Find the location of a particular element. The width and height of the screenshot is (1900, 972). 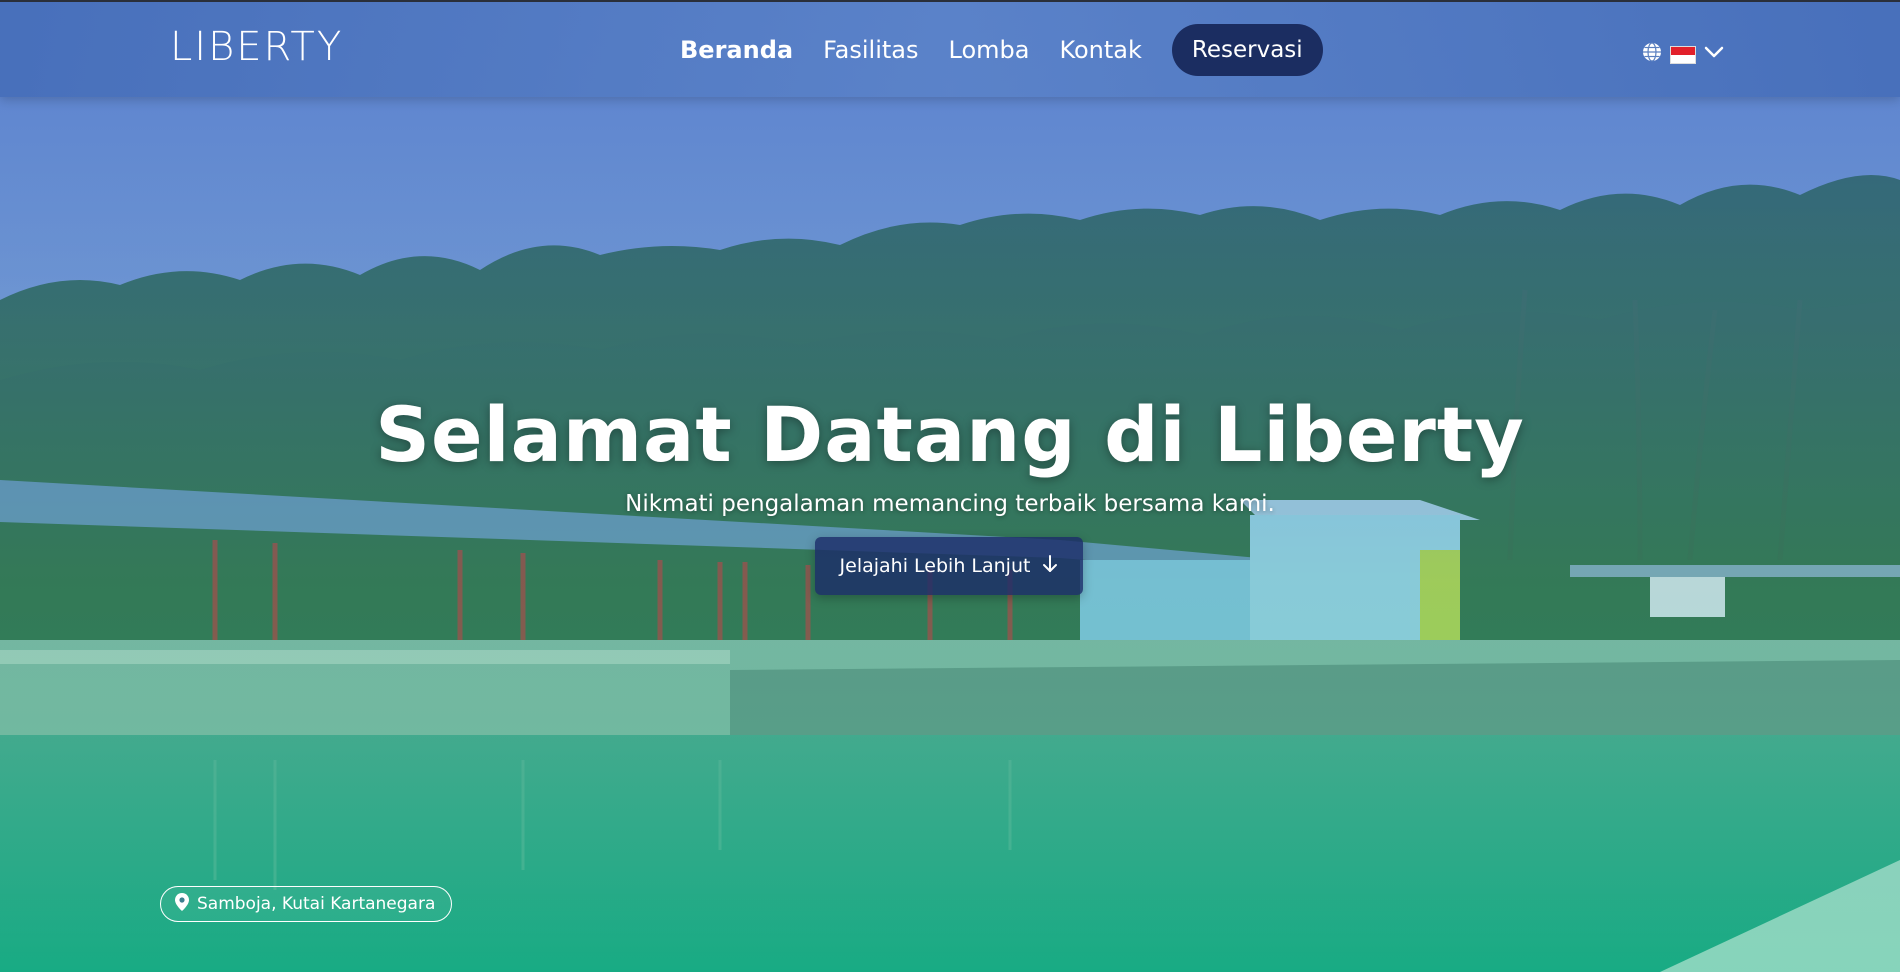

nav-link-kontak: Kontak is located at coordinates (1100, 50).